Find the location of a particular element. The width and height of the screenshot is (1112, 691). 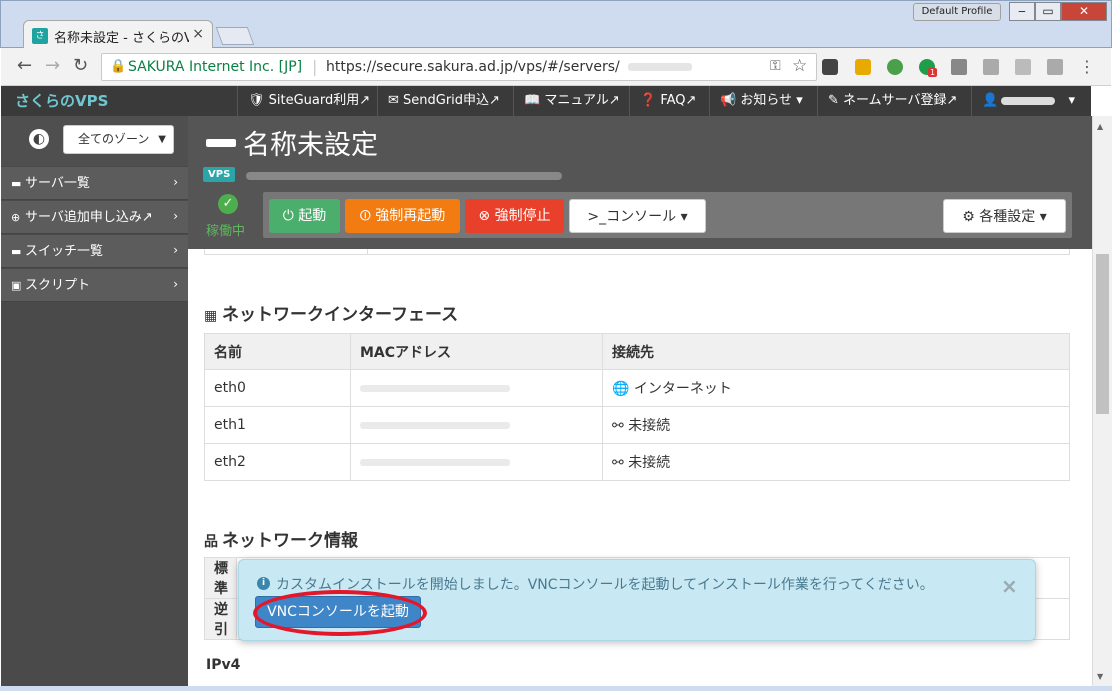

sidebar-item-switches: ▬ スイッチ一覧 › is located at coordinates (94, 251).